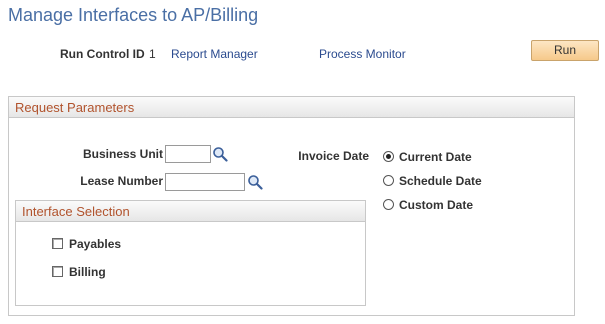  Describe the element at coordinates (205, 182) in the screenshot. I see `lease-number-input` at that location.